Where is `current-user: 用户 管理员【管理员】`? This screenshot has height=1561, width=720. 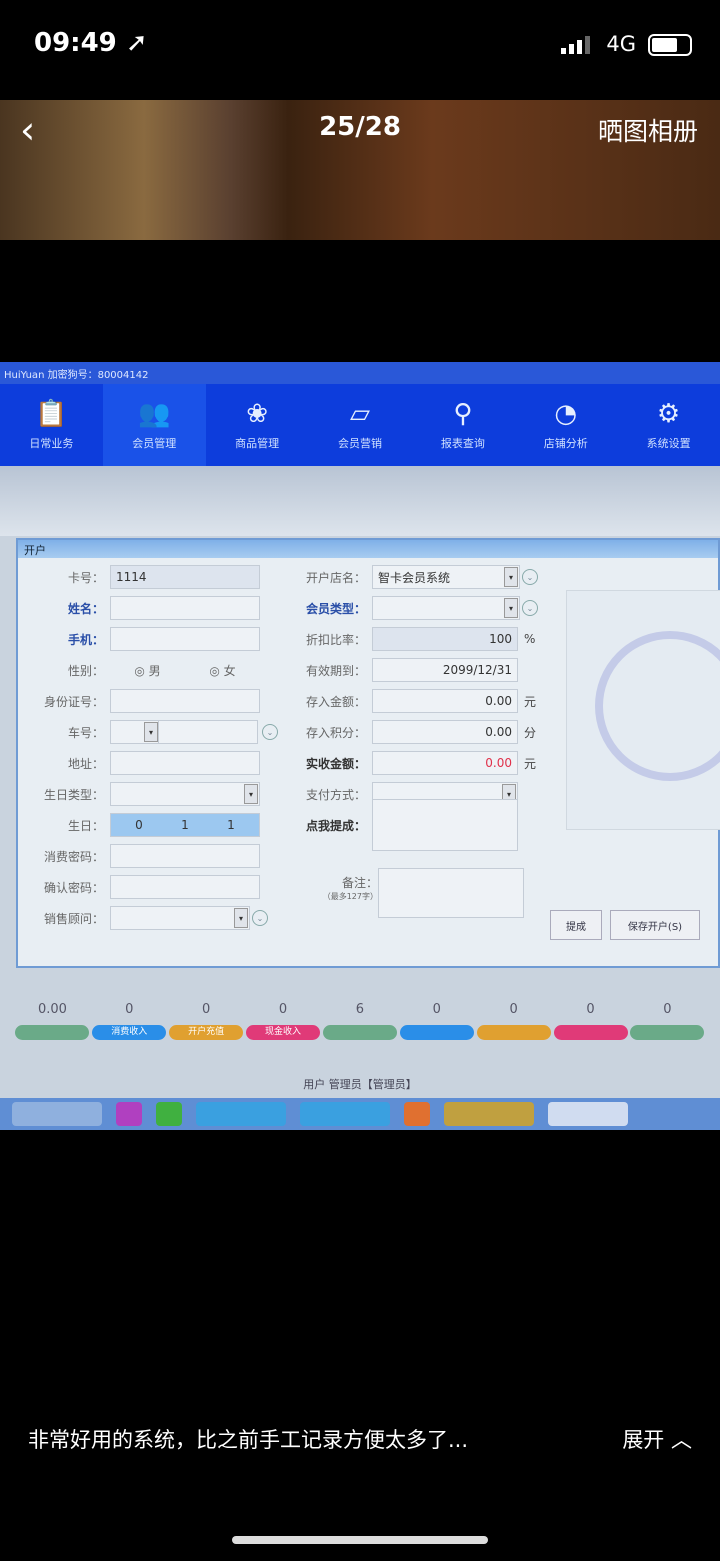 current-user: 用户 管理员【管理员】 is located at coordinates (360, 1084).